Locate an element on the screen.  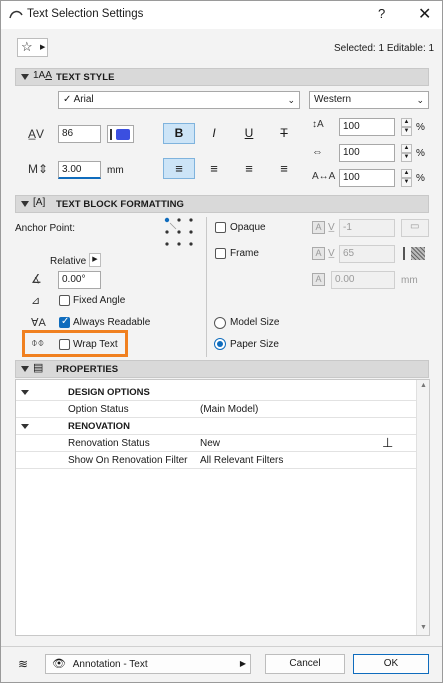
frame-offset-icon: A is located at coordinates (318, 279).